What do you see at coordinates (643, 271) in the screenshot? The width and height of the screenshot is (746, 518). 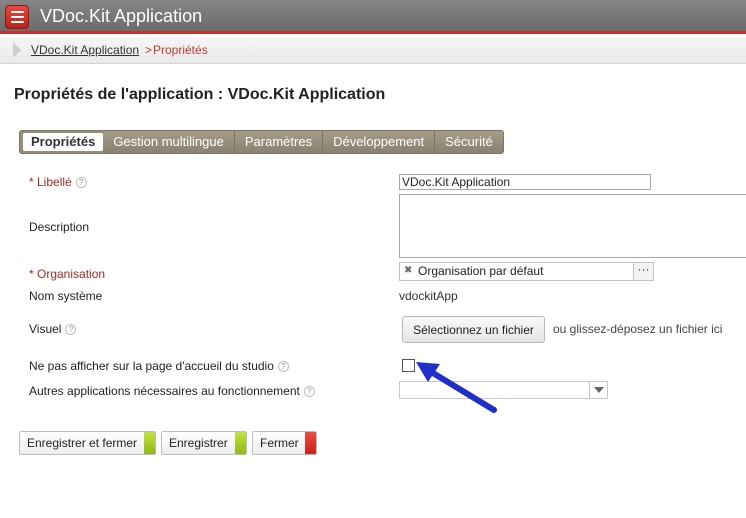 I see `organisation-browse-button: ···` at bounding box center [643, 271].